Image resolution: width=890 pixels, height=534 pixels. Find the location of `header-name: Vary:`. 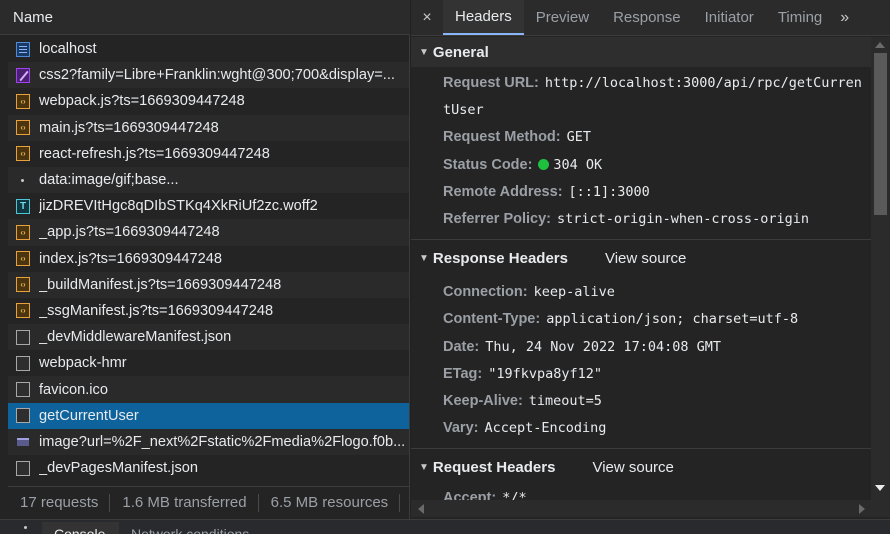

header-name: Vary: is located at coordinates (461, 428).